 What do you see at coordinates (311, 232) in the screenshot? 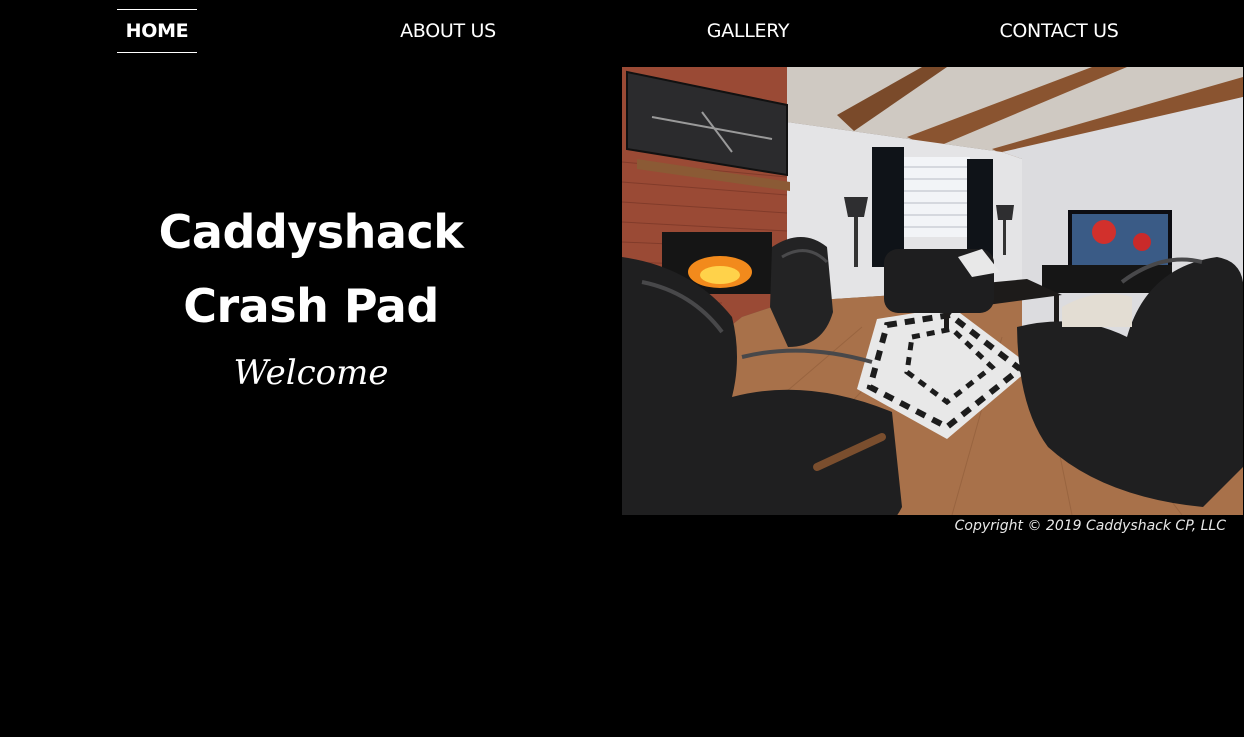
I see `site-title-line1: Caddyshack` at bounding box center [311, 232].